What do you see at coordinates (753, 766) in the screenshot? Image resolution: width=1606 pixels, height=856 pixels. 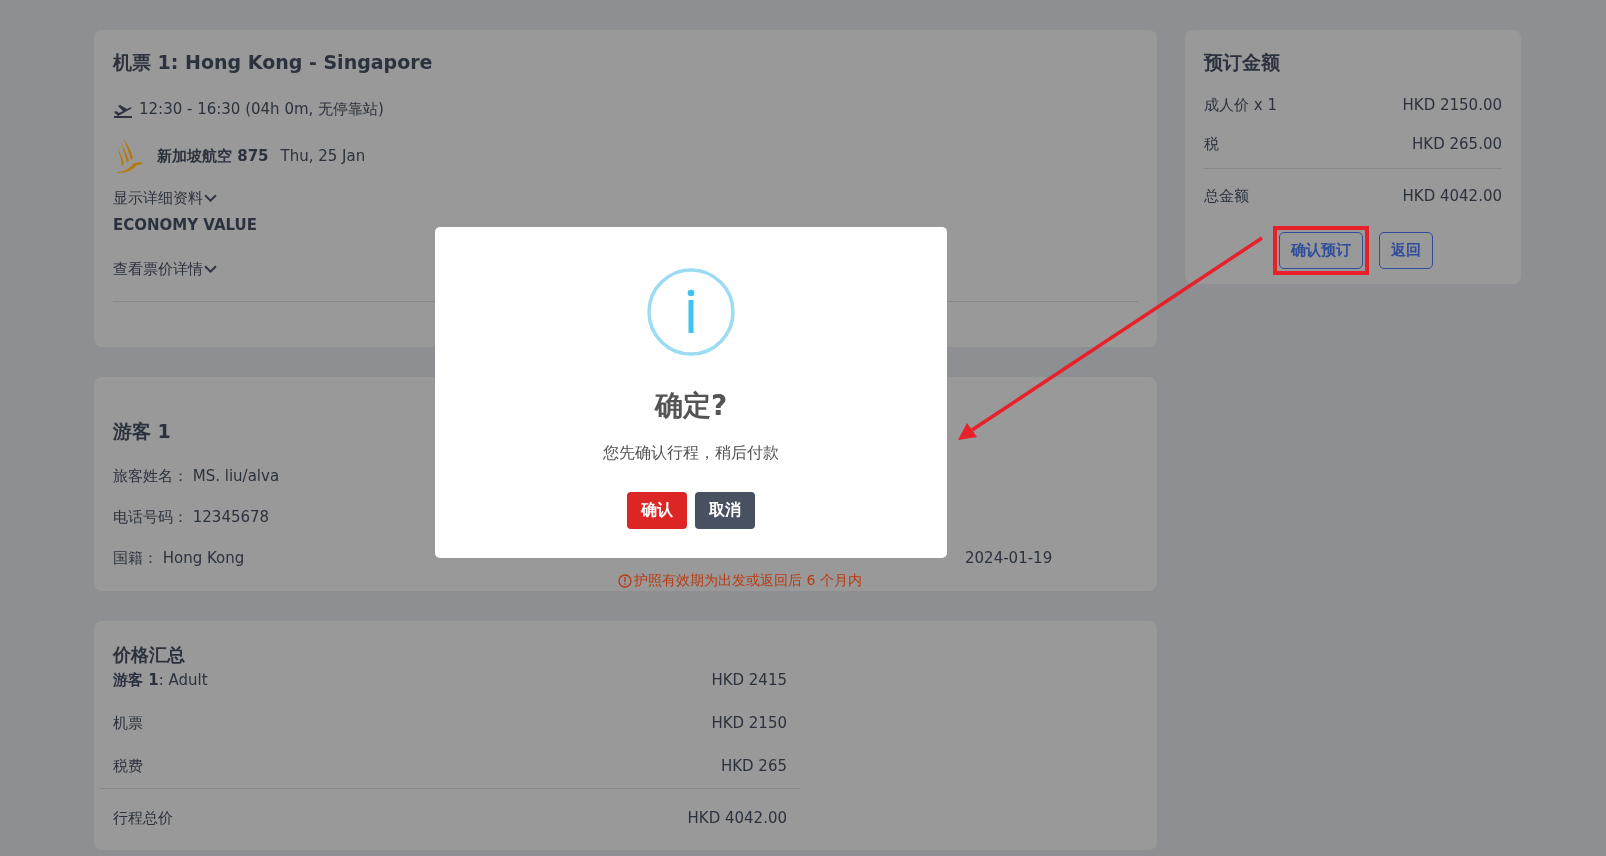 I see `price-value: HKD 265` at bounding box center [753, 766].